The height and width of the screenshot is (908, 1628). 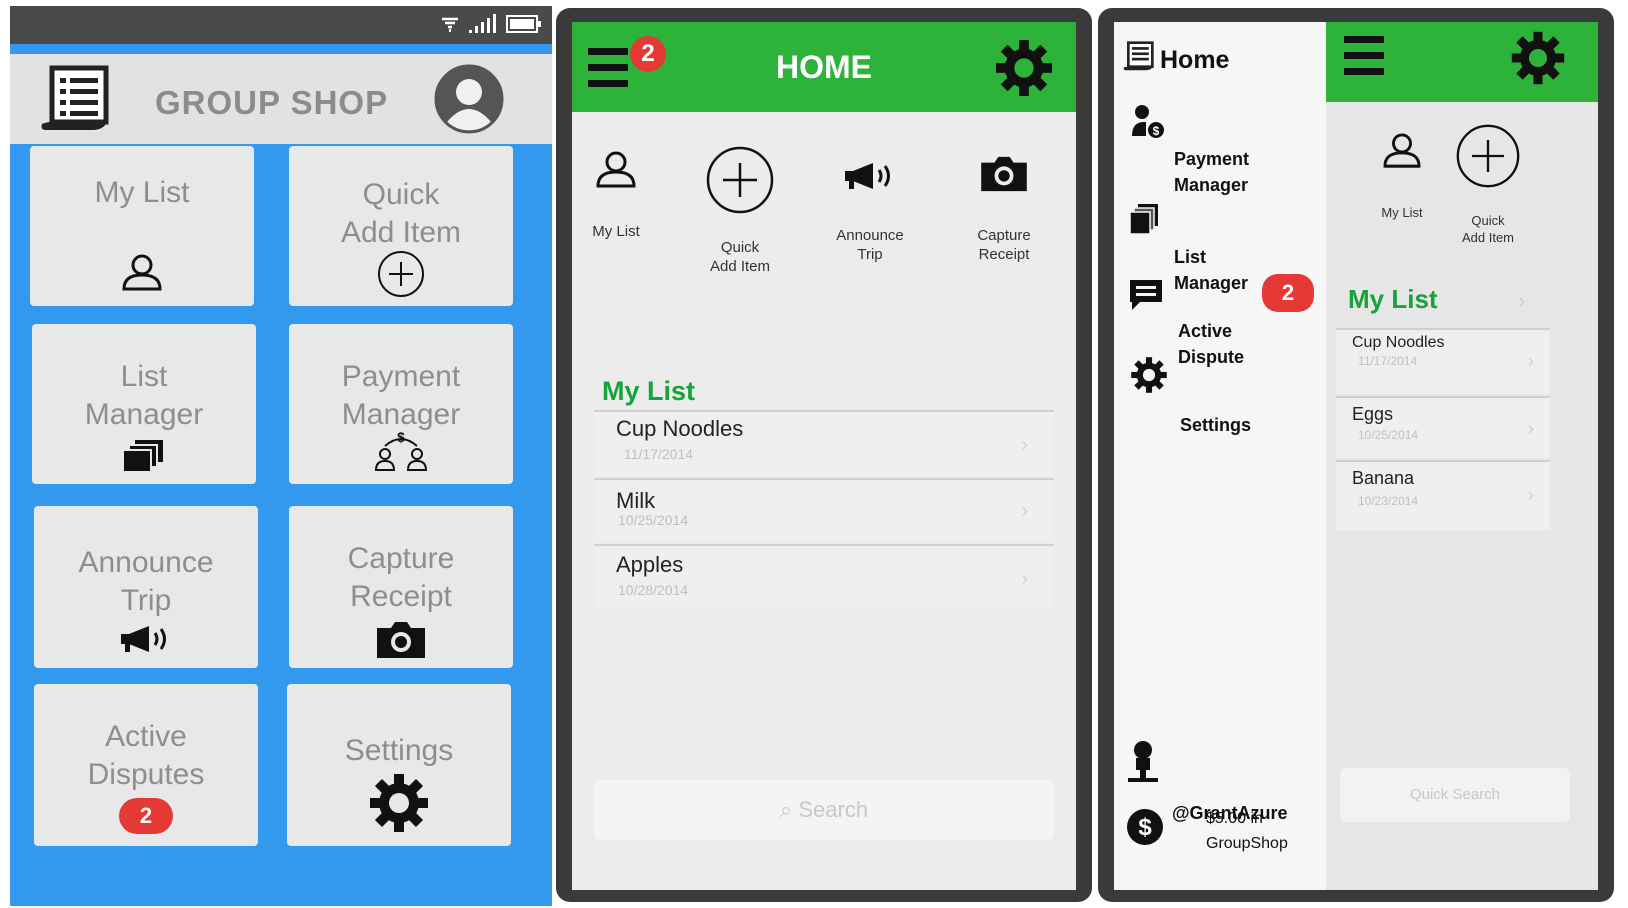 What do you see at coordinates (824, 576) in the screenshot?
I see `list-item: Apples 10/28/2014 ›` at bounding box center [824, 576].